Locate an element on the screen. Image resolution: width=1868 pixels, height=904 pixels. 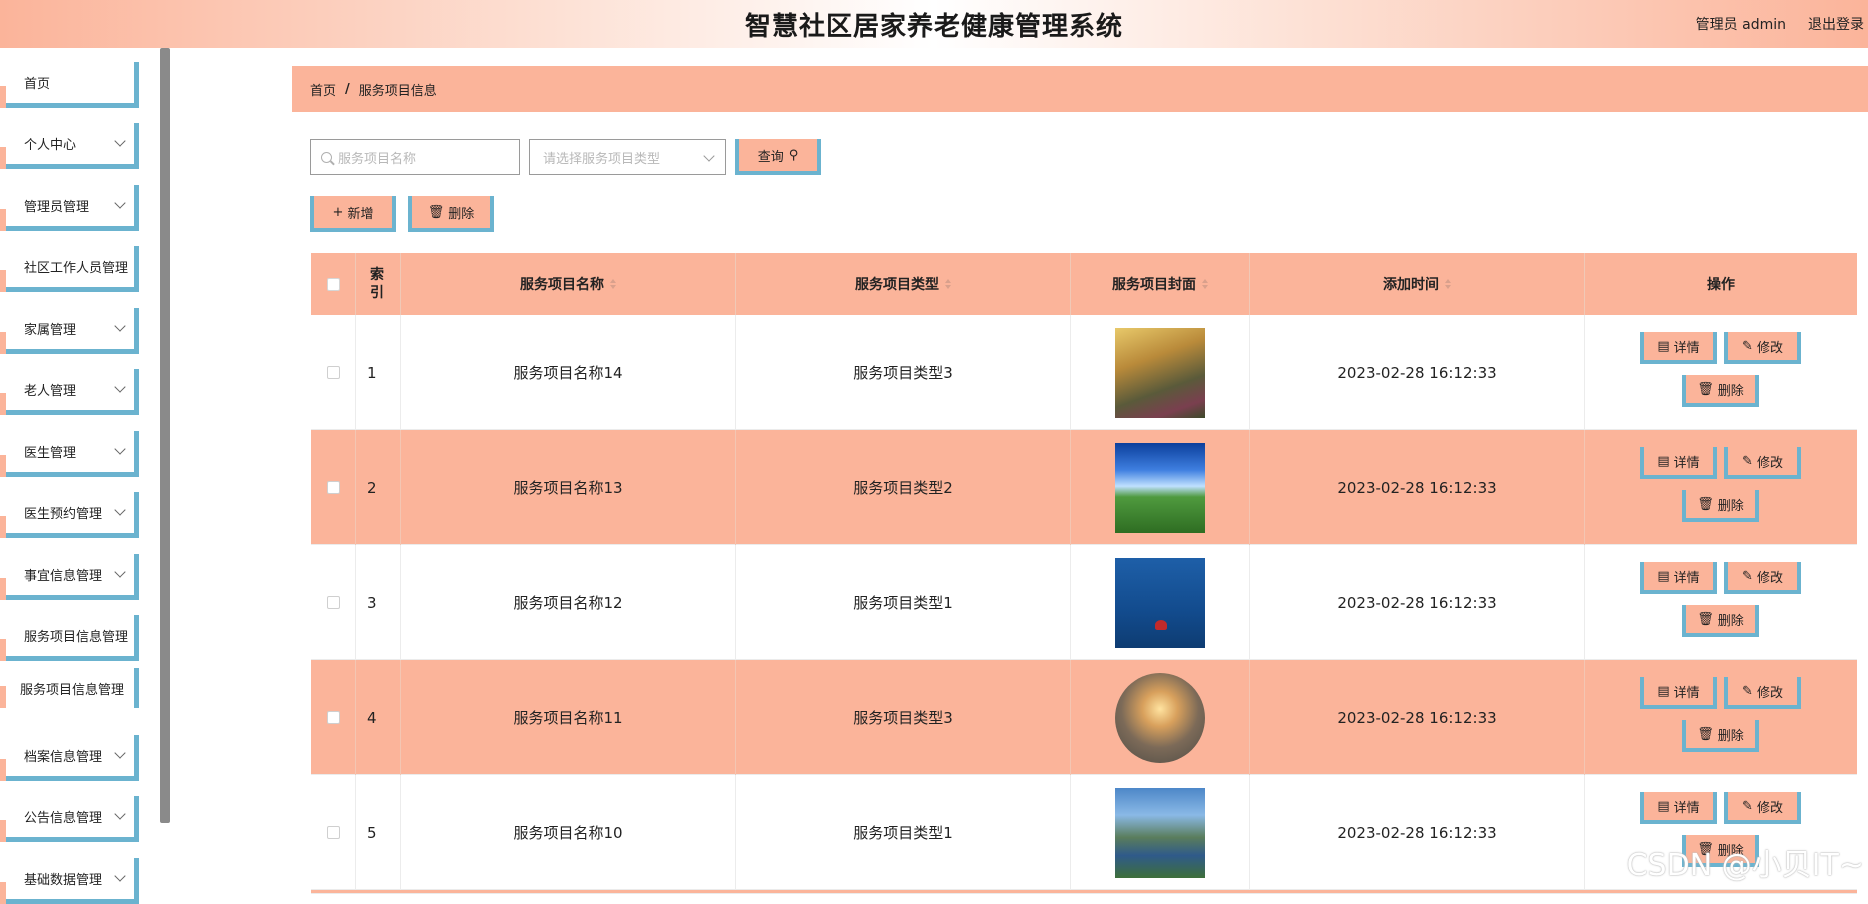
sidebar-item-box: 老人管理 is located at coordinates (72, 392).